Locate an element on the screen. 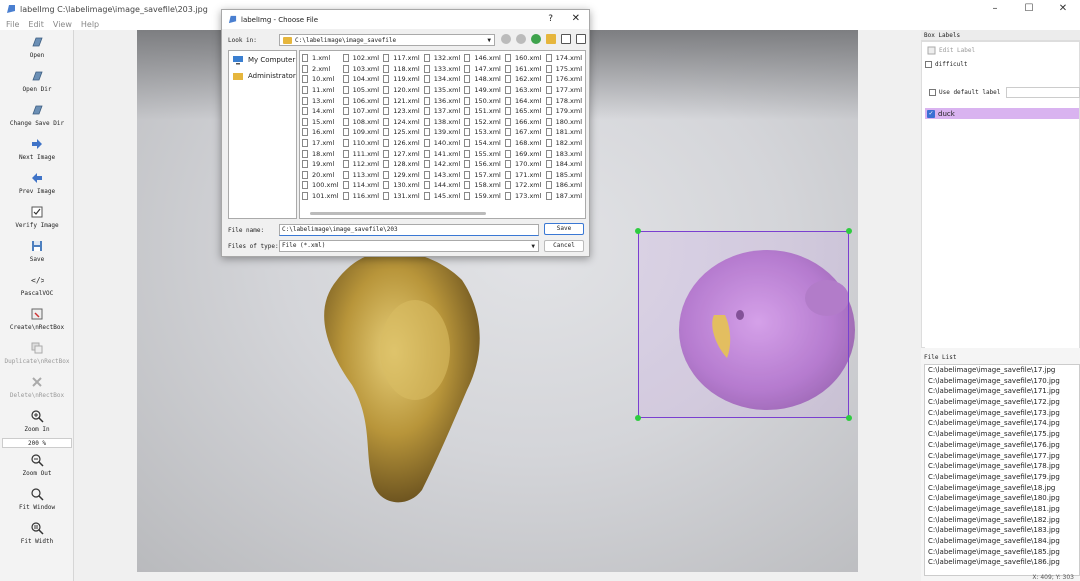 The width and height of the screenshot is (1080, 581). file-item: 11.xml is located at coordinates (322, 90).